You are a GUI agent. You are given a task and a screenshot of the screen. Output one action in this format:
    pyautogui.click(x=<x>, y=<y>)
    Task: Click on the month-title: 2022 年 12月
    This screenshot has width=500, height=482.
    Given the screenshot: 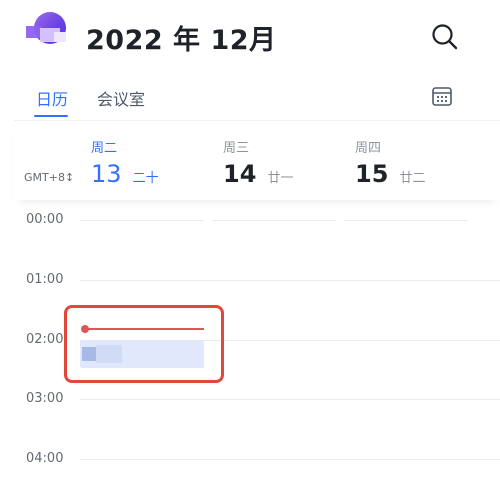 What is the action you would take?
    pyautogui.click(x=181, y=37)
    